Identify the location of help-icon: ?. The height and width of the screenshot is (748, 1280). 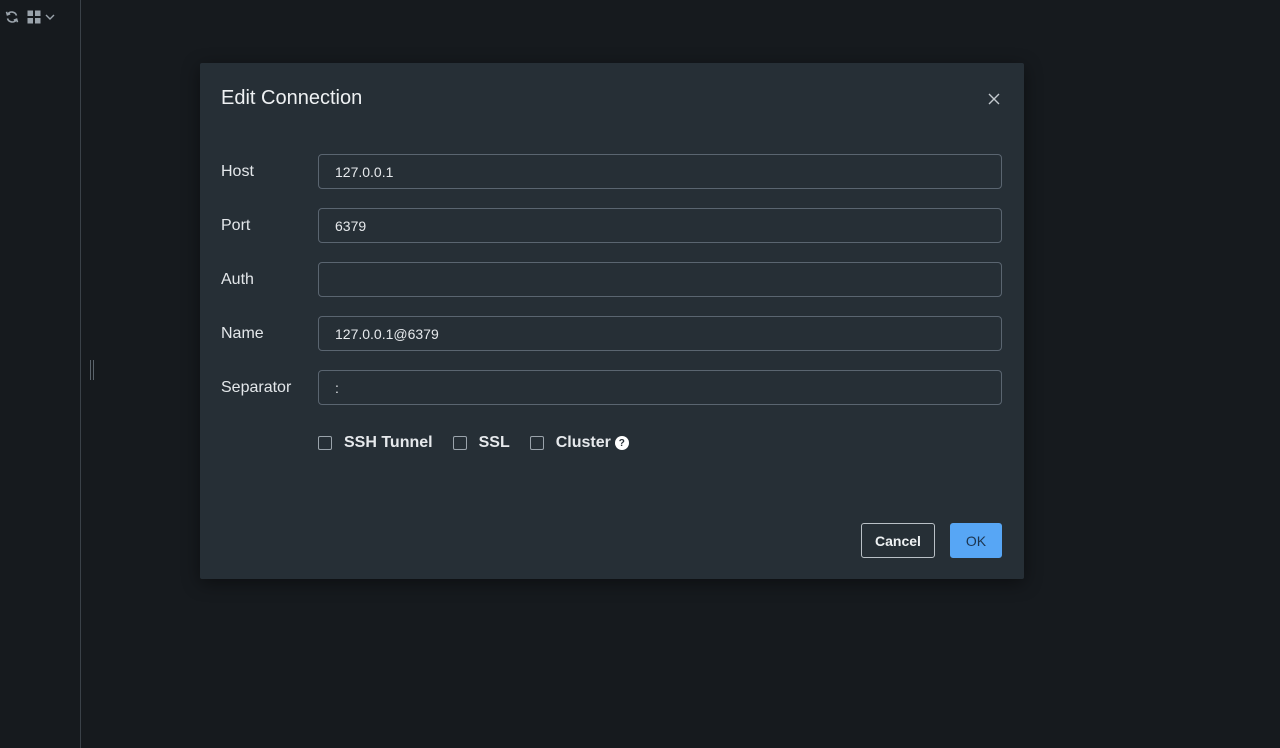
(621, 443).